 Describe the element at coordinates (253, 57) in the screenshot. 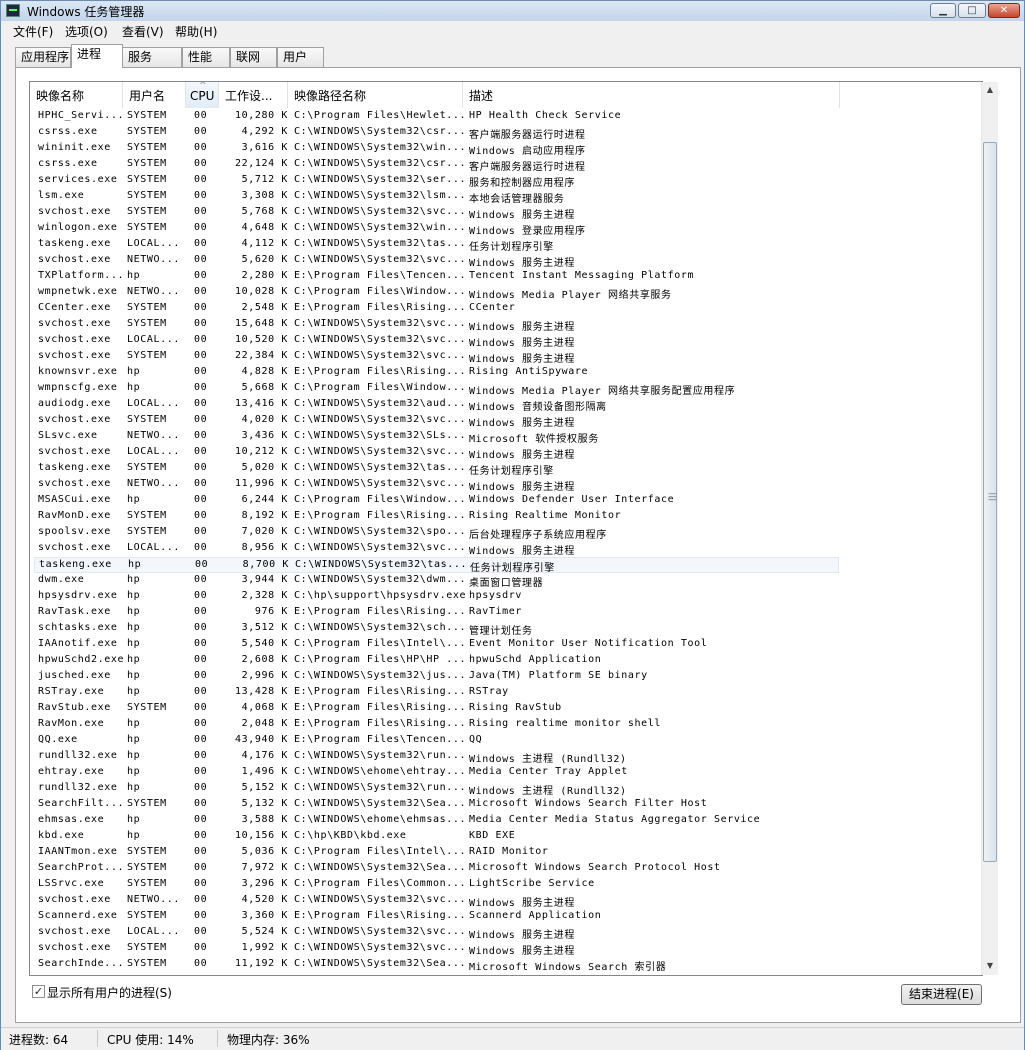

I see `tab-networking: 联网` at that location.